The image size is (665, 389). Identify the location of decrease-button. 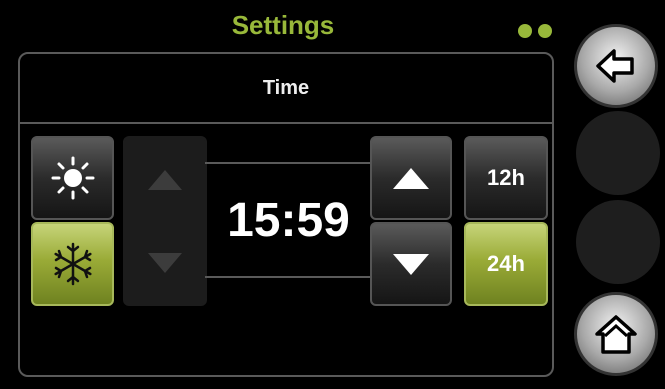
(411, 264).